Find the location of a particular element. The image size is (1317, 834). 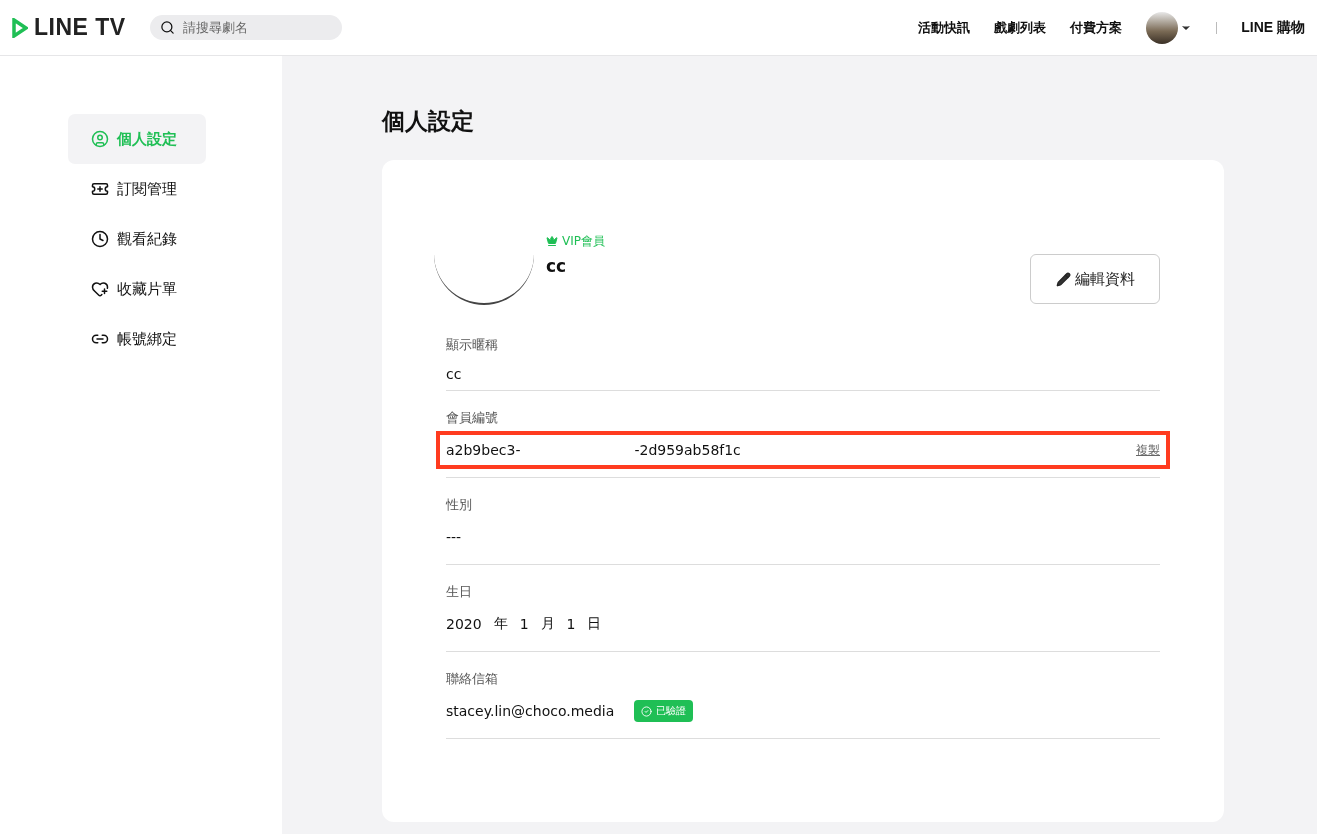

field-label: 生日 is located at coordinates (459, 592).